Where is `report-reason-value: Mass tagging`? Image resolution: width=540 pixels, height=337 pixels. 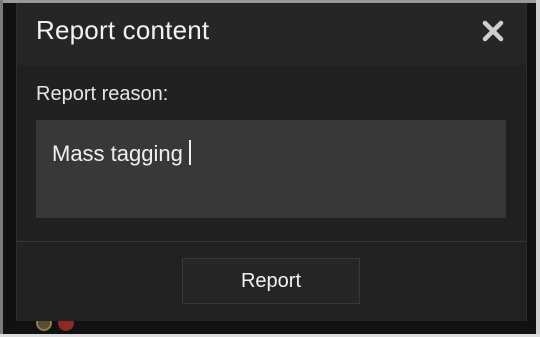 report-reason-value: Mass tagging is located at coordinates (117, 153).